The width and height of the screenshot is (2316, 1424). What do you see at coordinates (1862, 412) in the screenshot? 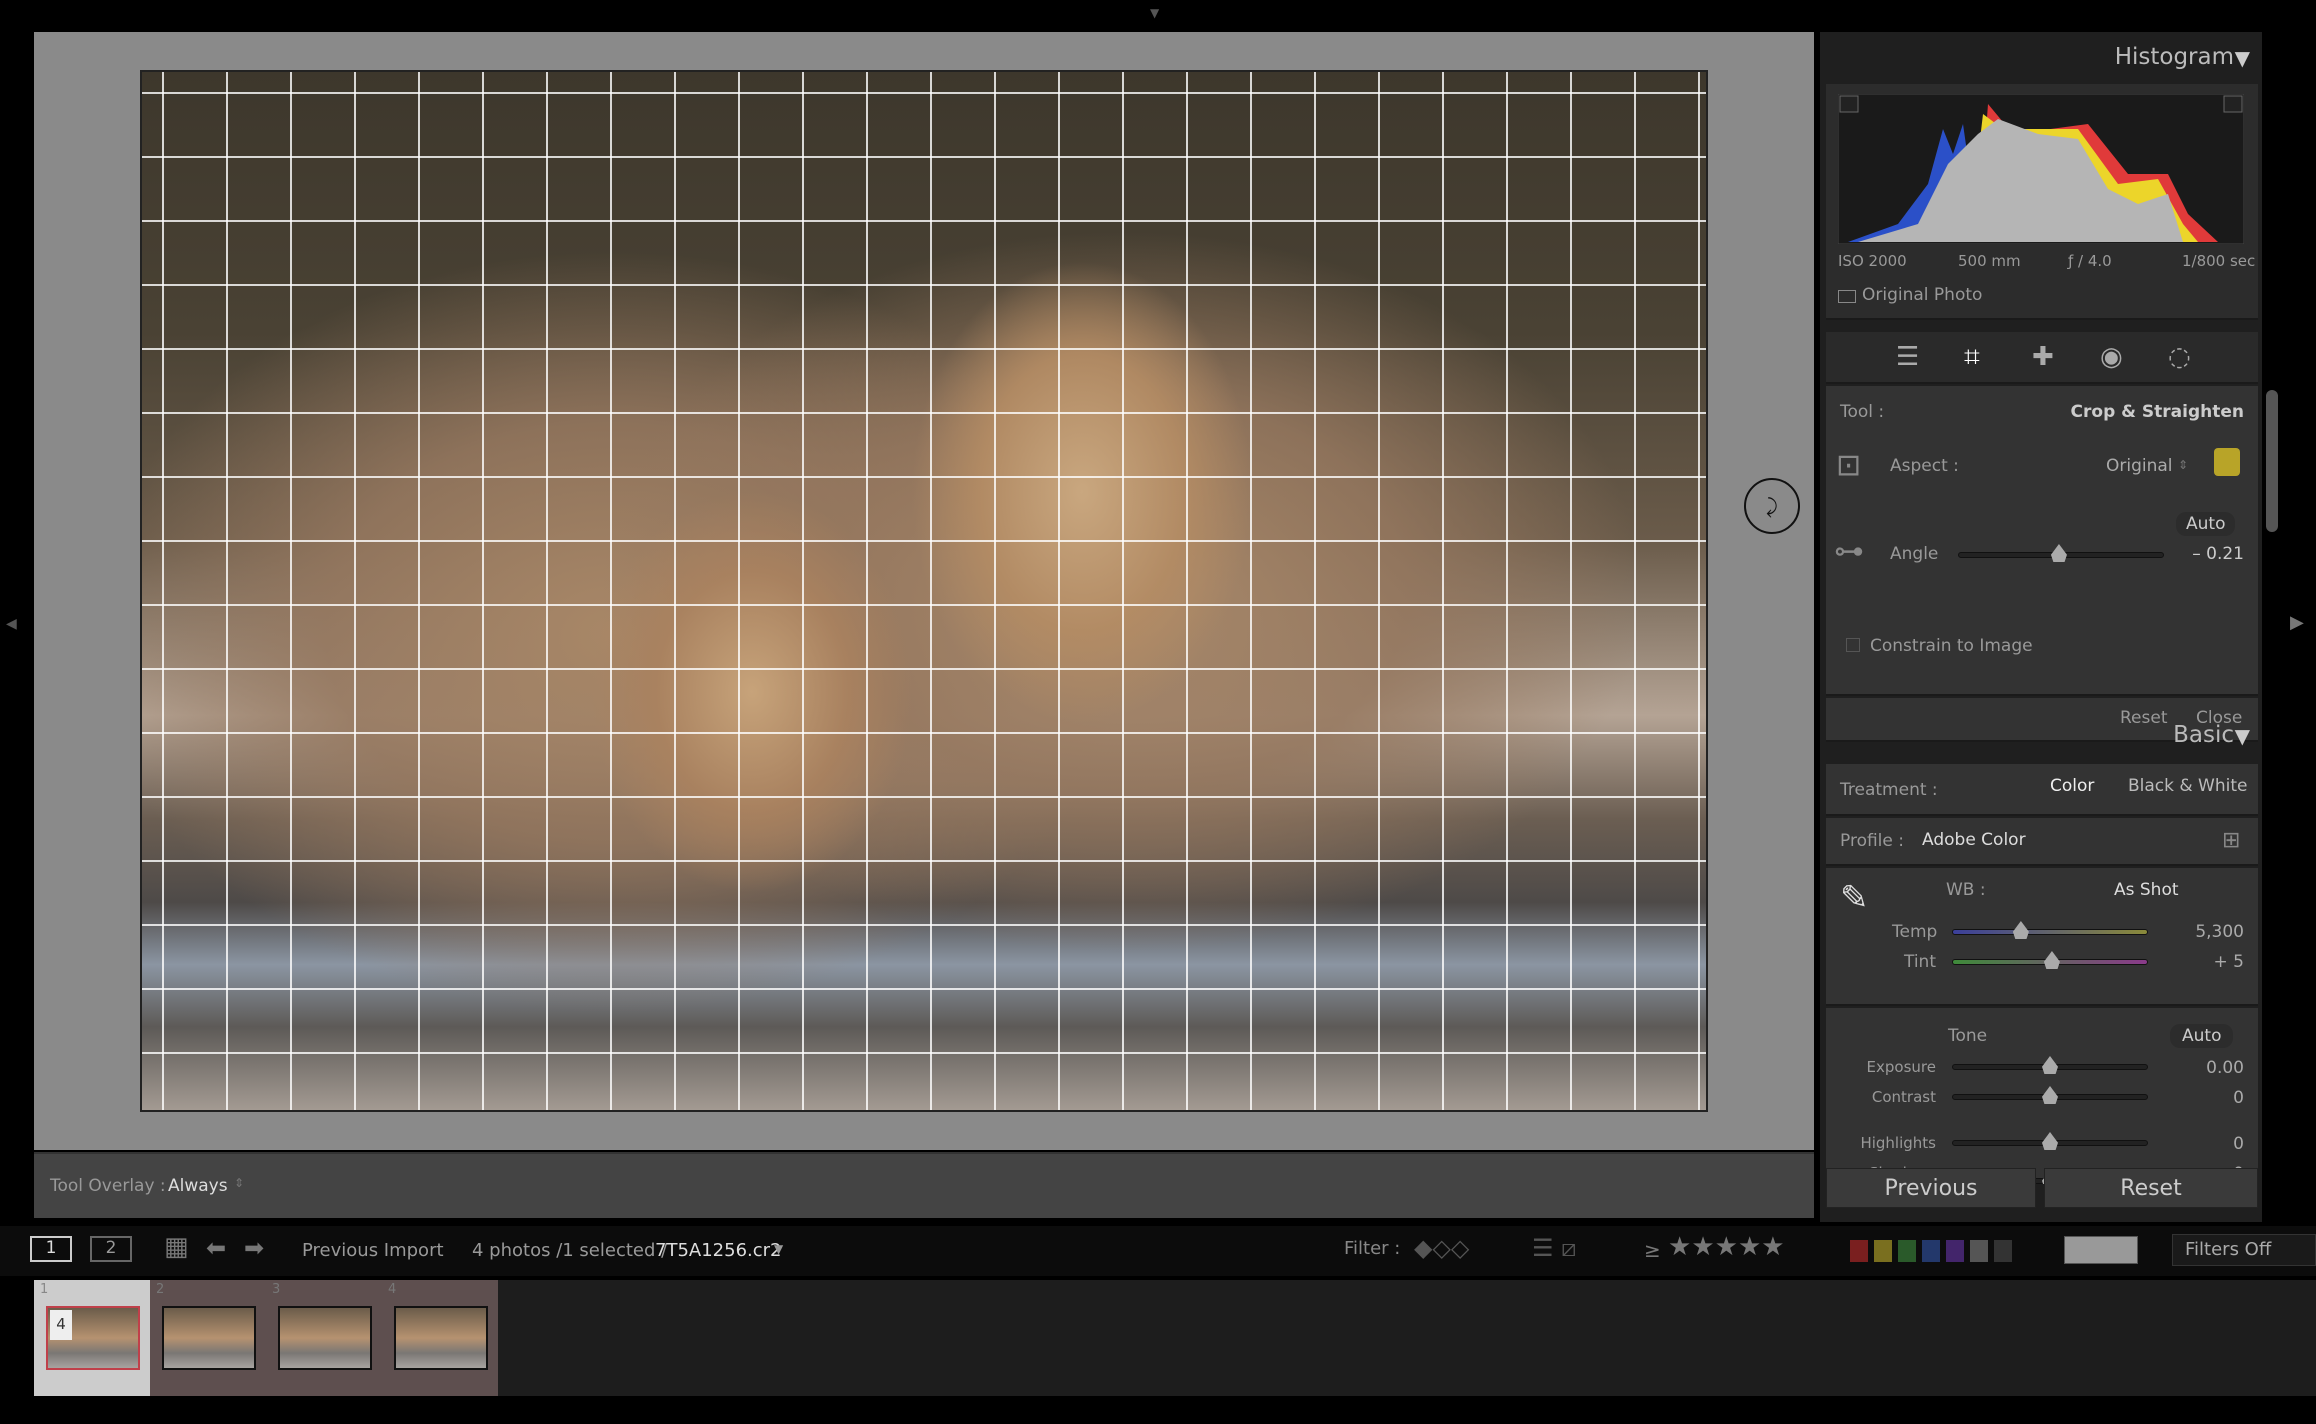
I see `tool-label: Tool :` at bounding box center [1862, 412].